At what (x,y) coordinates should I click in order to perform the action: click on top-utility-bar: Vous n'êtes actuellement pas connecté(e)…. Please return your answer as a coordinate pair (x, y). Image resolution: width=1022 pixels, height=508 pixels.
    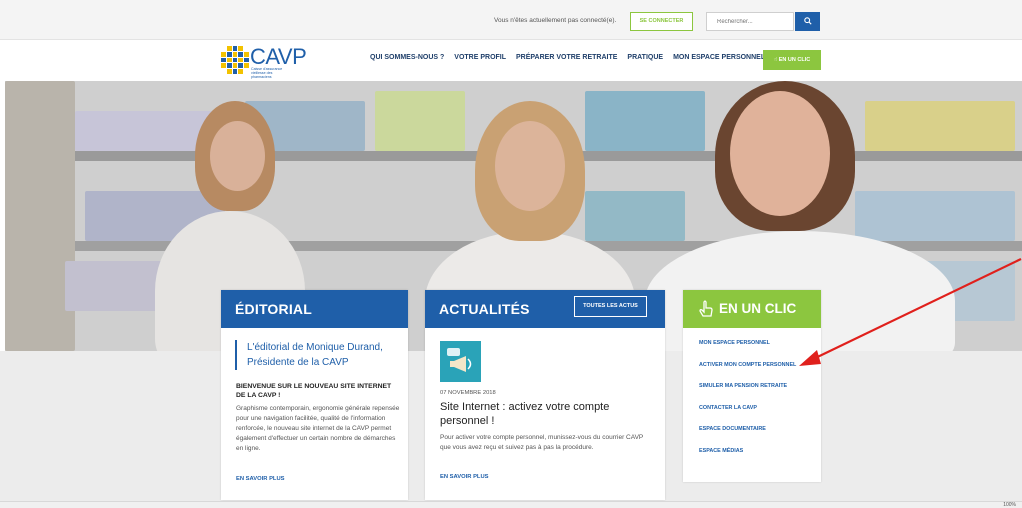
    Looking at the image, I should click on (511, 20).